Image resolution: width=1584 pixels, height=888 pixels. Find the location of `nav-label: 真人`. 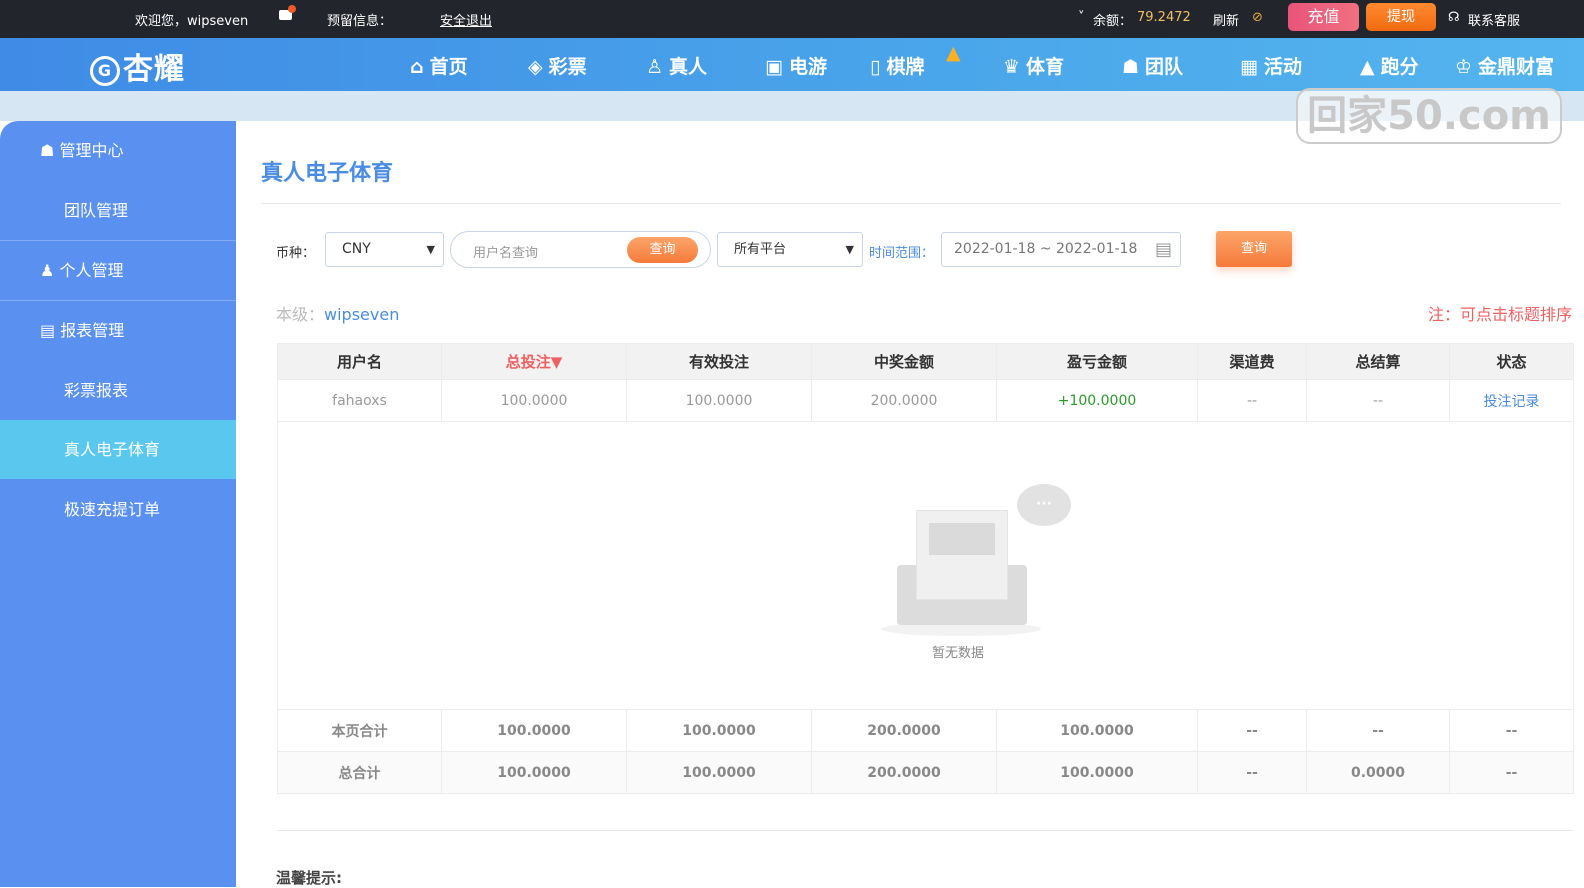

nav-label: 真人 is located at coordinates (688, 67).